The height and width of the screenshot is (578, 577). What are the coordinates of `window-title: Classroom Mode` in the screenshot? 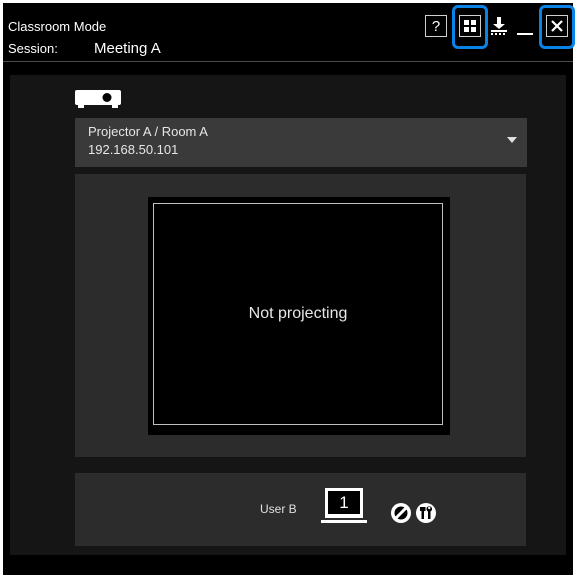 It's located at (57, 26).